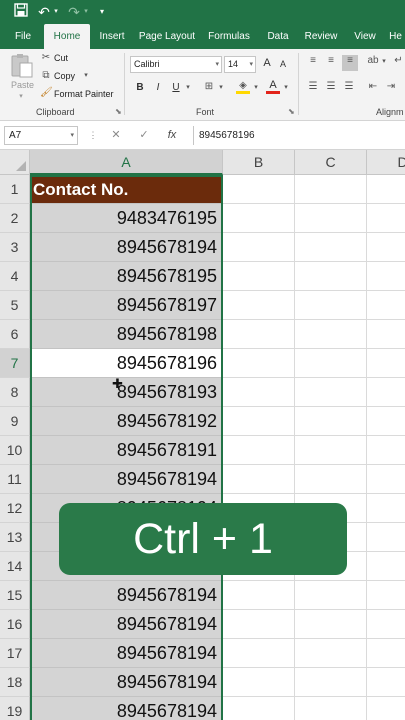 The image size is (405, 720). I want to click on row-header: 2, so click(15, 218).